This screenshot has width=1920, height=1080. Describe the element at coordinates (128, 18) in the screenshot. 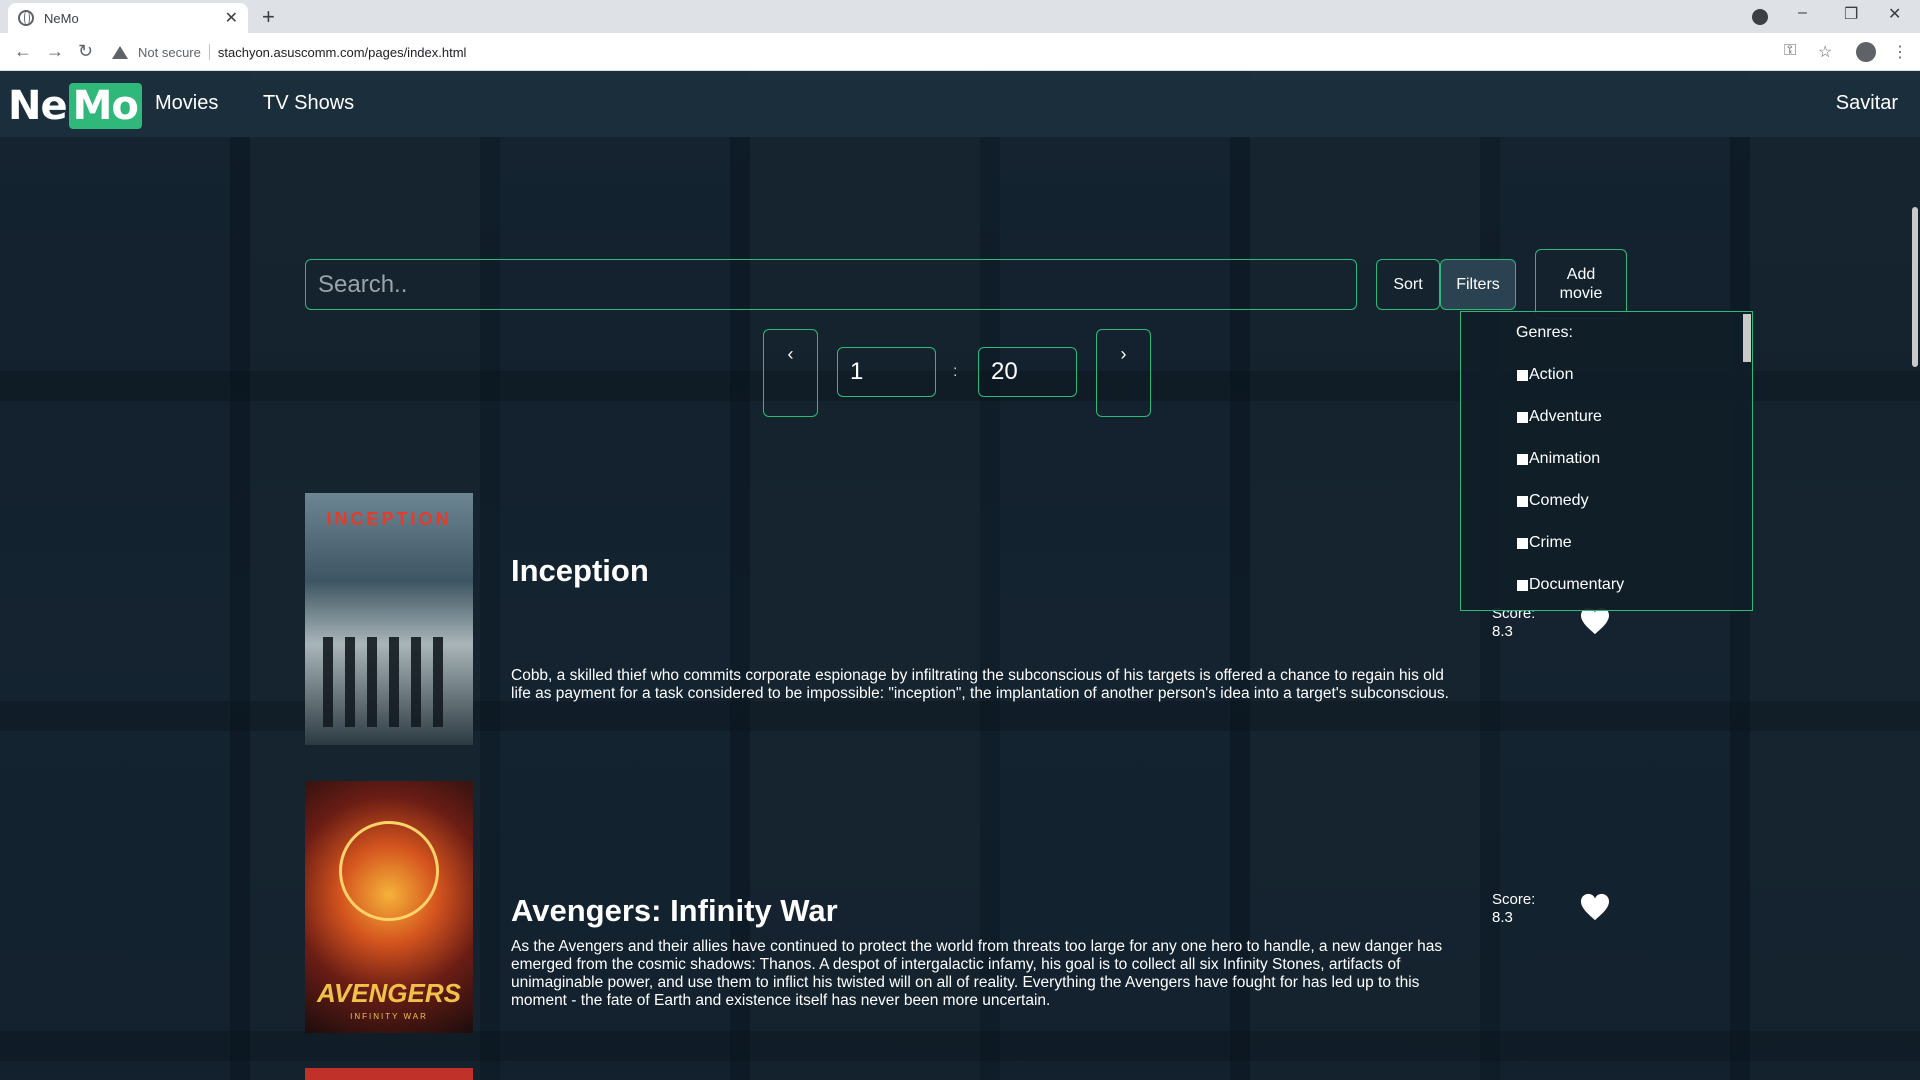

I see `browser-tab: NeMo ✕` at that location.